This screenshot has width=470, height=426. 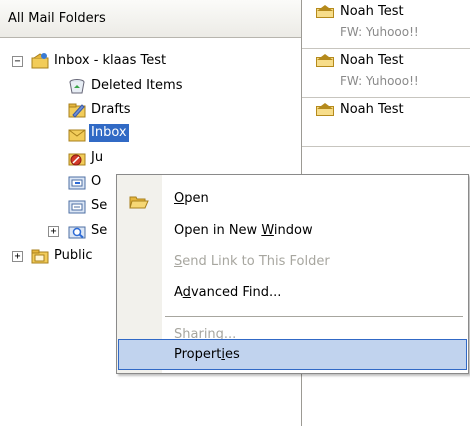 I want to click on tree-item-inbox: Inbox, so click(x=150, y=134).